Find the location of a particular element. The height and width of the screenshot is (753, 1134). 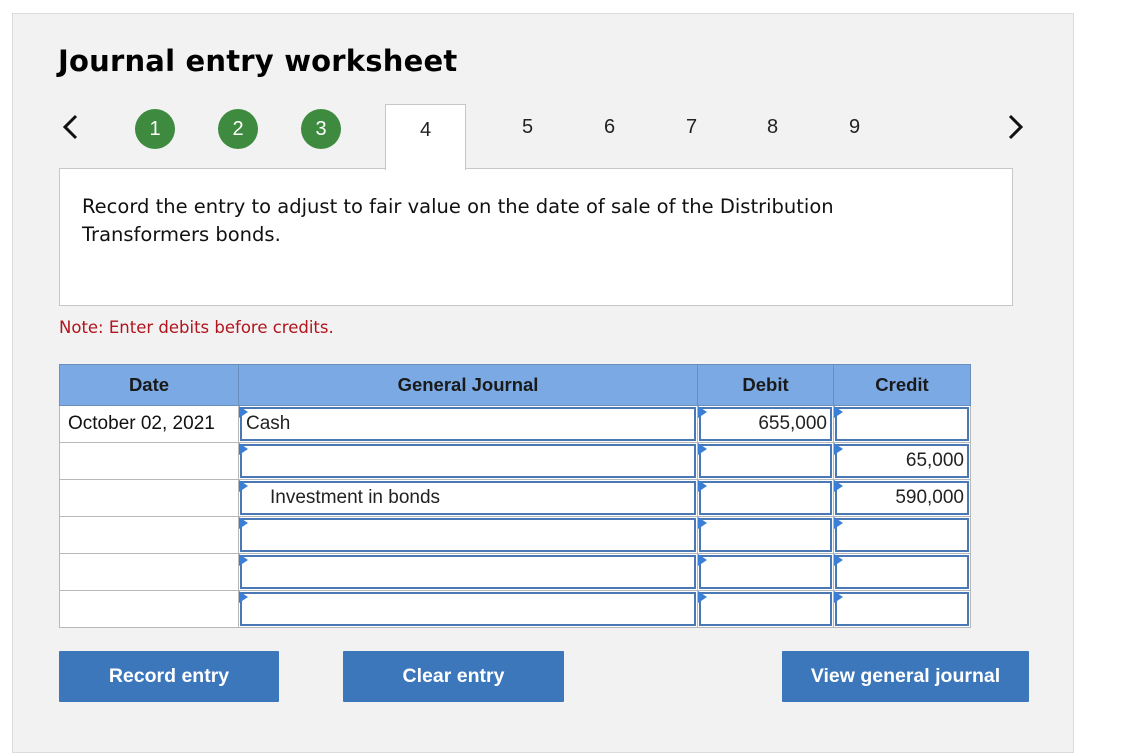

page-title: Journal entry worksheet is located at coordinates (258, 61).